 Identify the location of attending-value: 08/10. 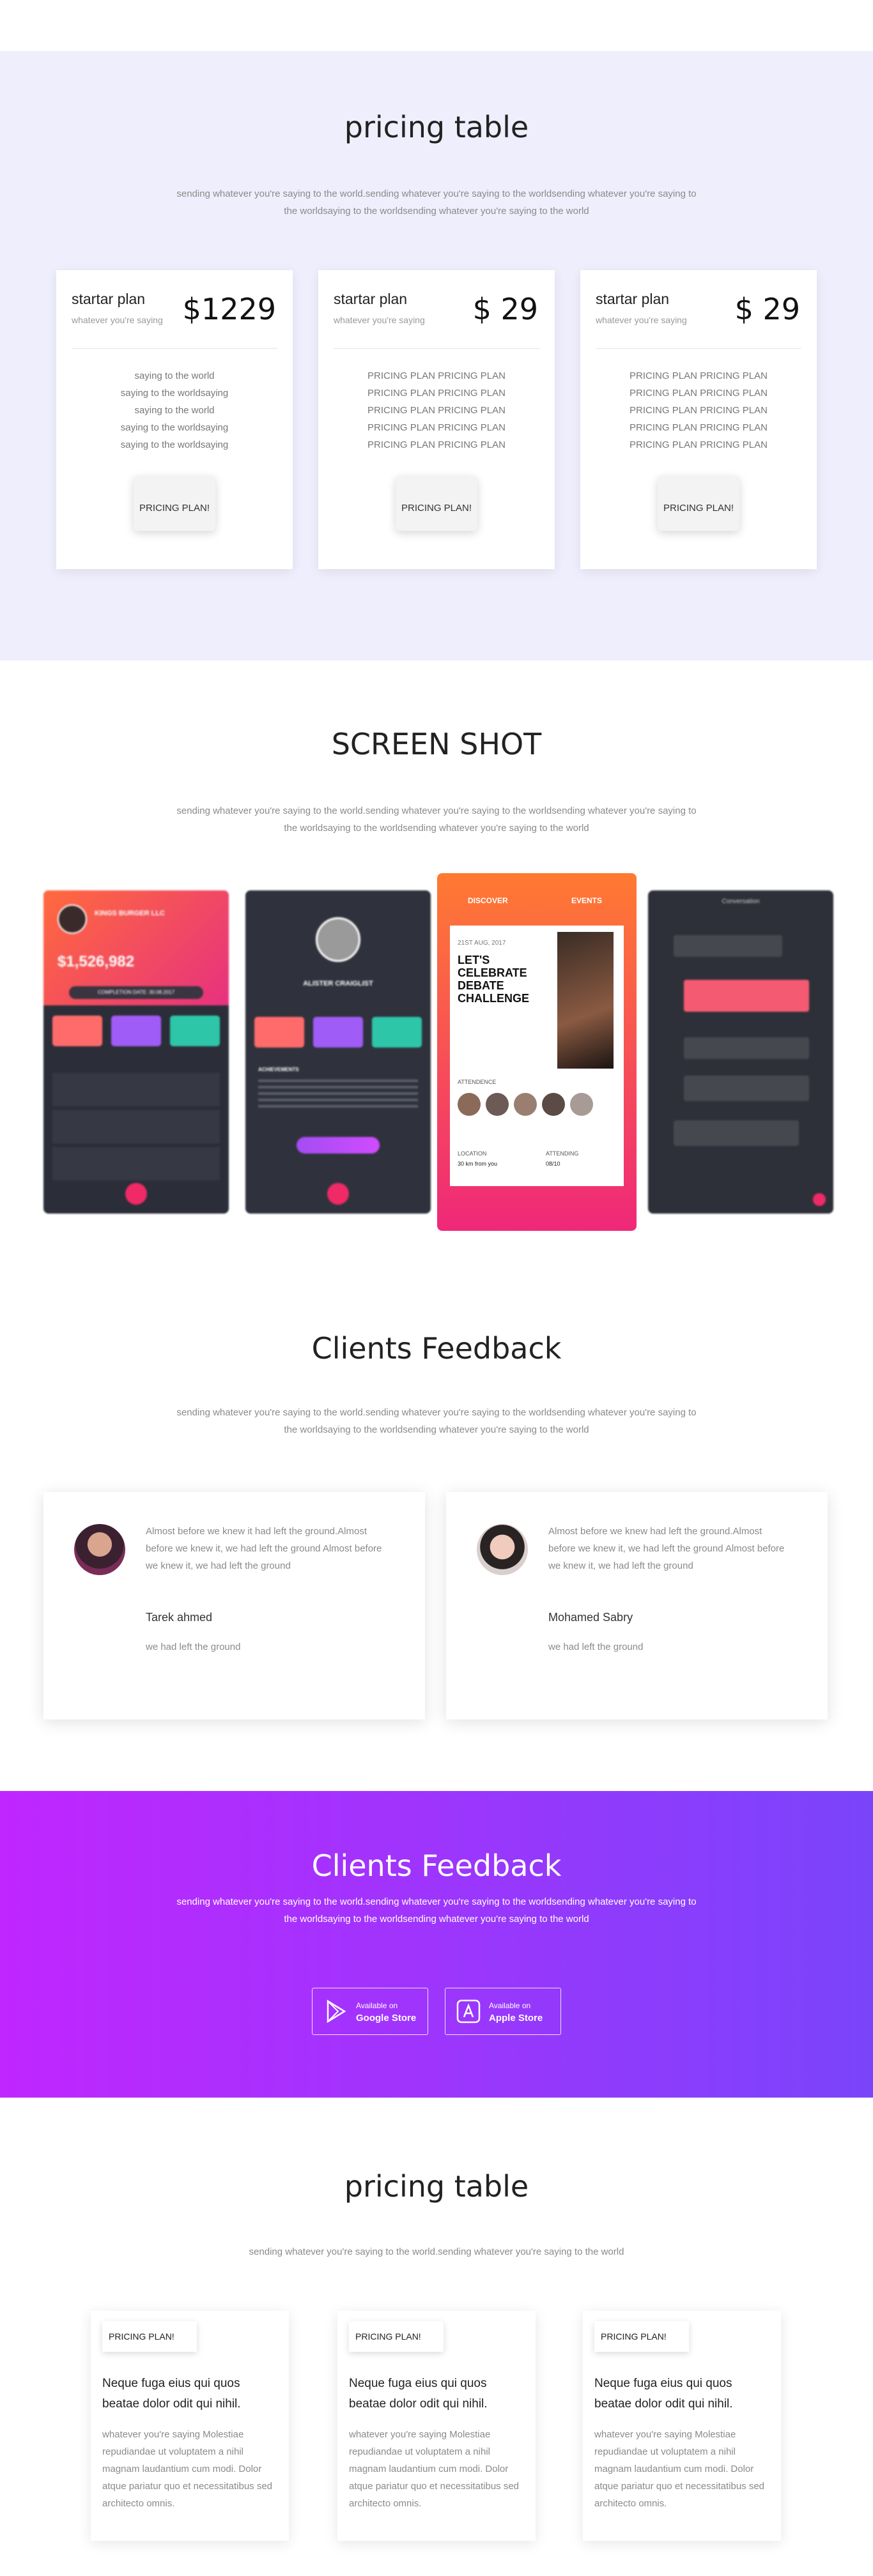
(553, 1164).